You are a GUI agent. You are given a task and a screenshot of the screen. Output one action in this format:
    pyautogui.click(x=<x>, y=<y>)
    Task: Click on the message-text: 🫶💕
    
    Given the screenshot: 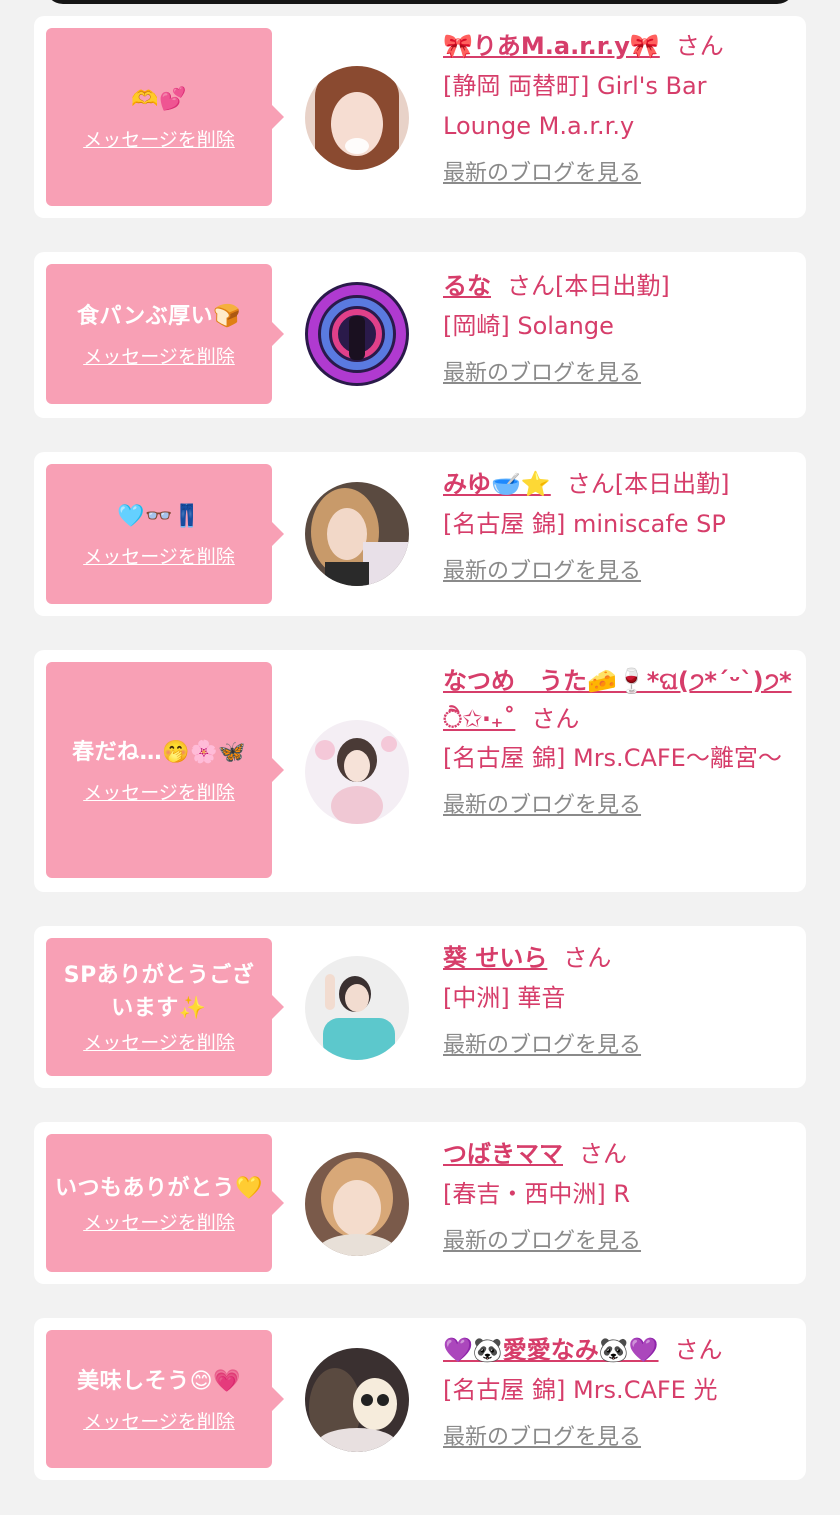 What is the action you would take?
    pyautogui.click(x=159, y=99)
    